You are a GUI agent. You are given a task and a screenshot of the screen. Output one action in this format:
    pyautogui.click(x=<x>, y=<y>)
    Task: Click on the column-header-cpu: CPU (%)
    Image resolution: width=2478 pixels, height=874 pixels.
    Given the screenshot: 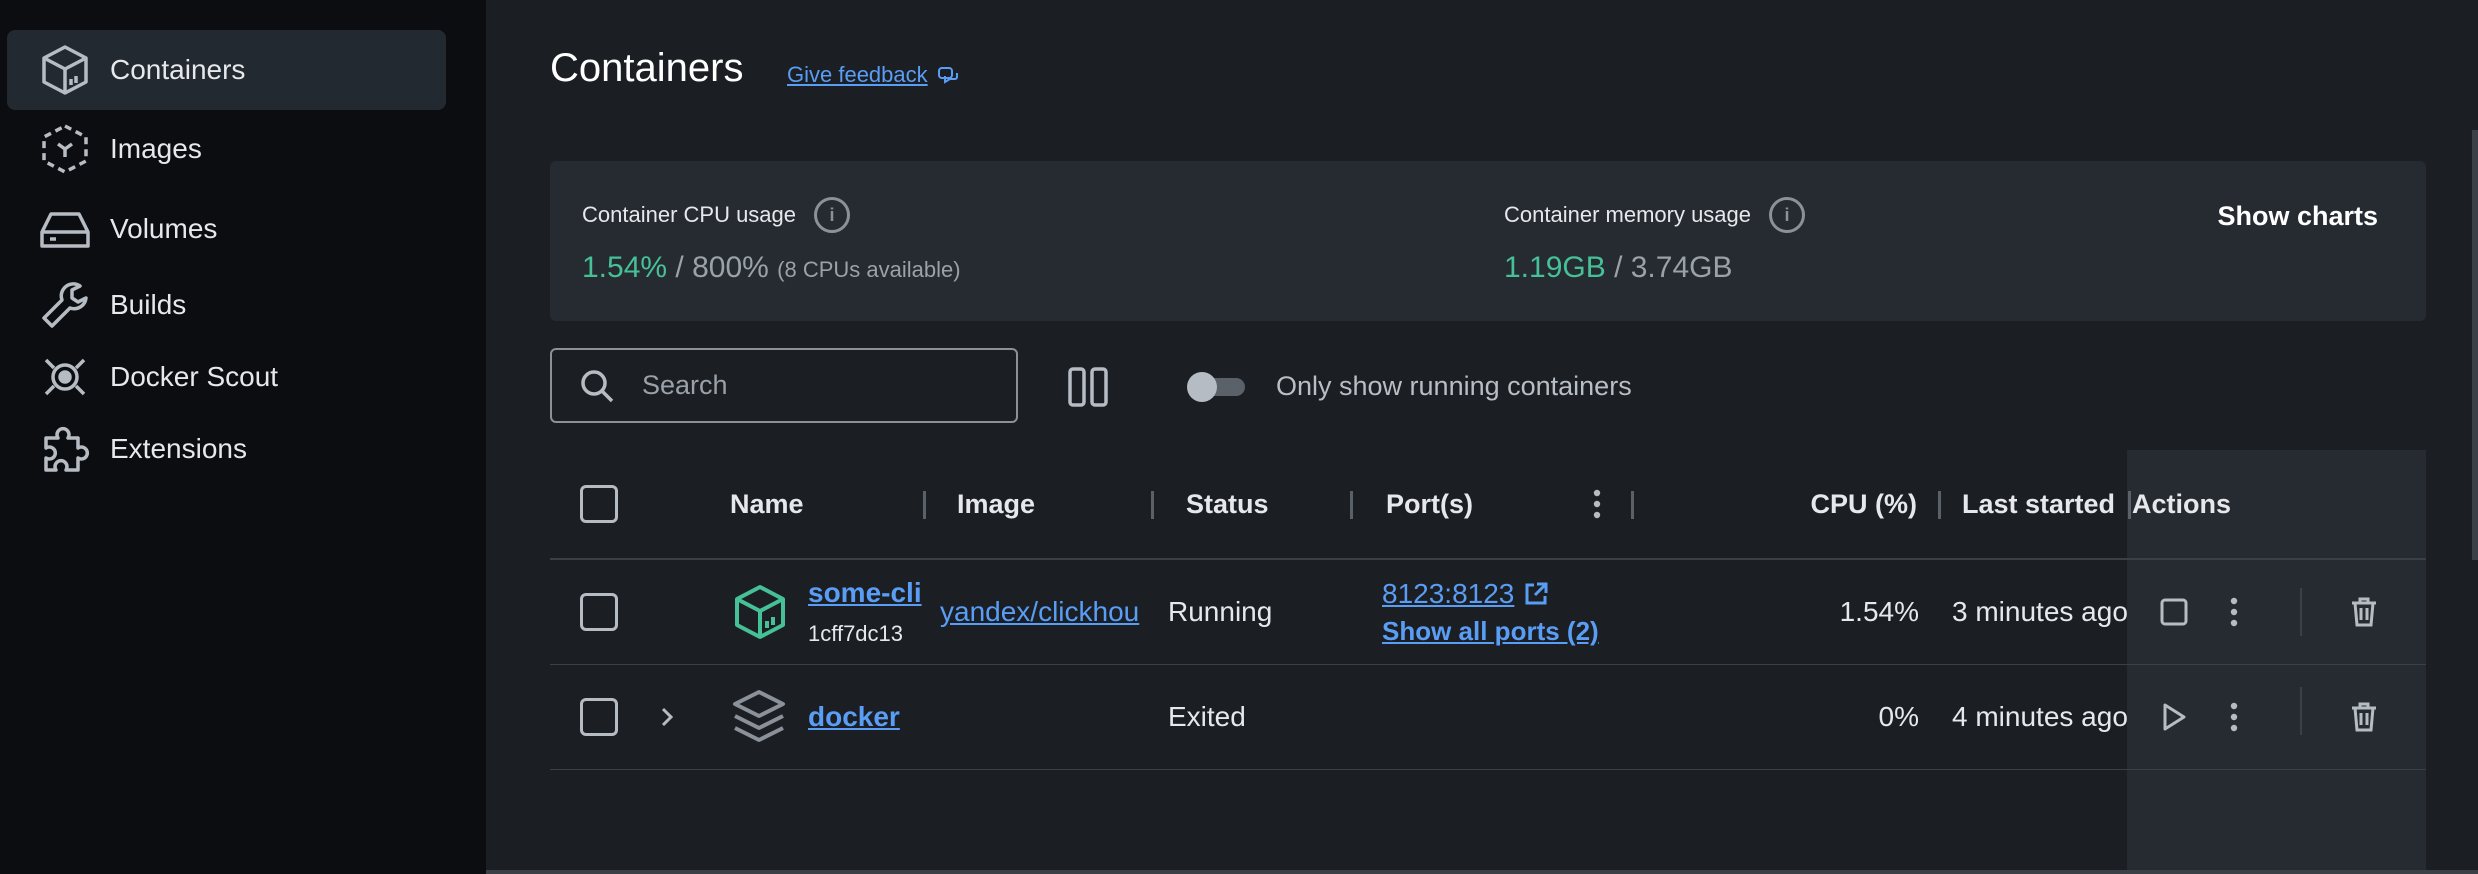 What is the action you would take?
    pyautogui.click(x=1831, y=504)
    